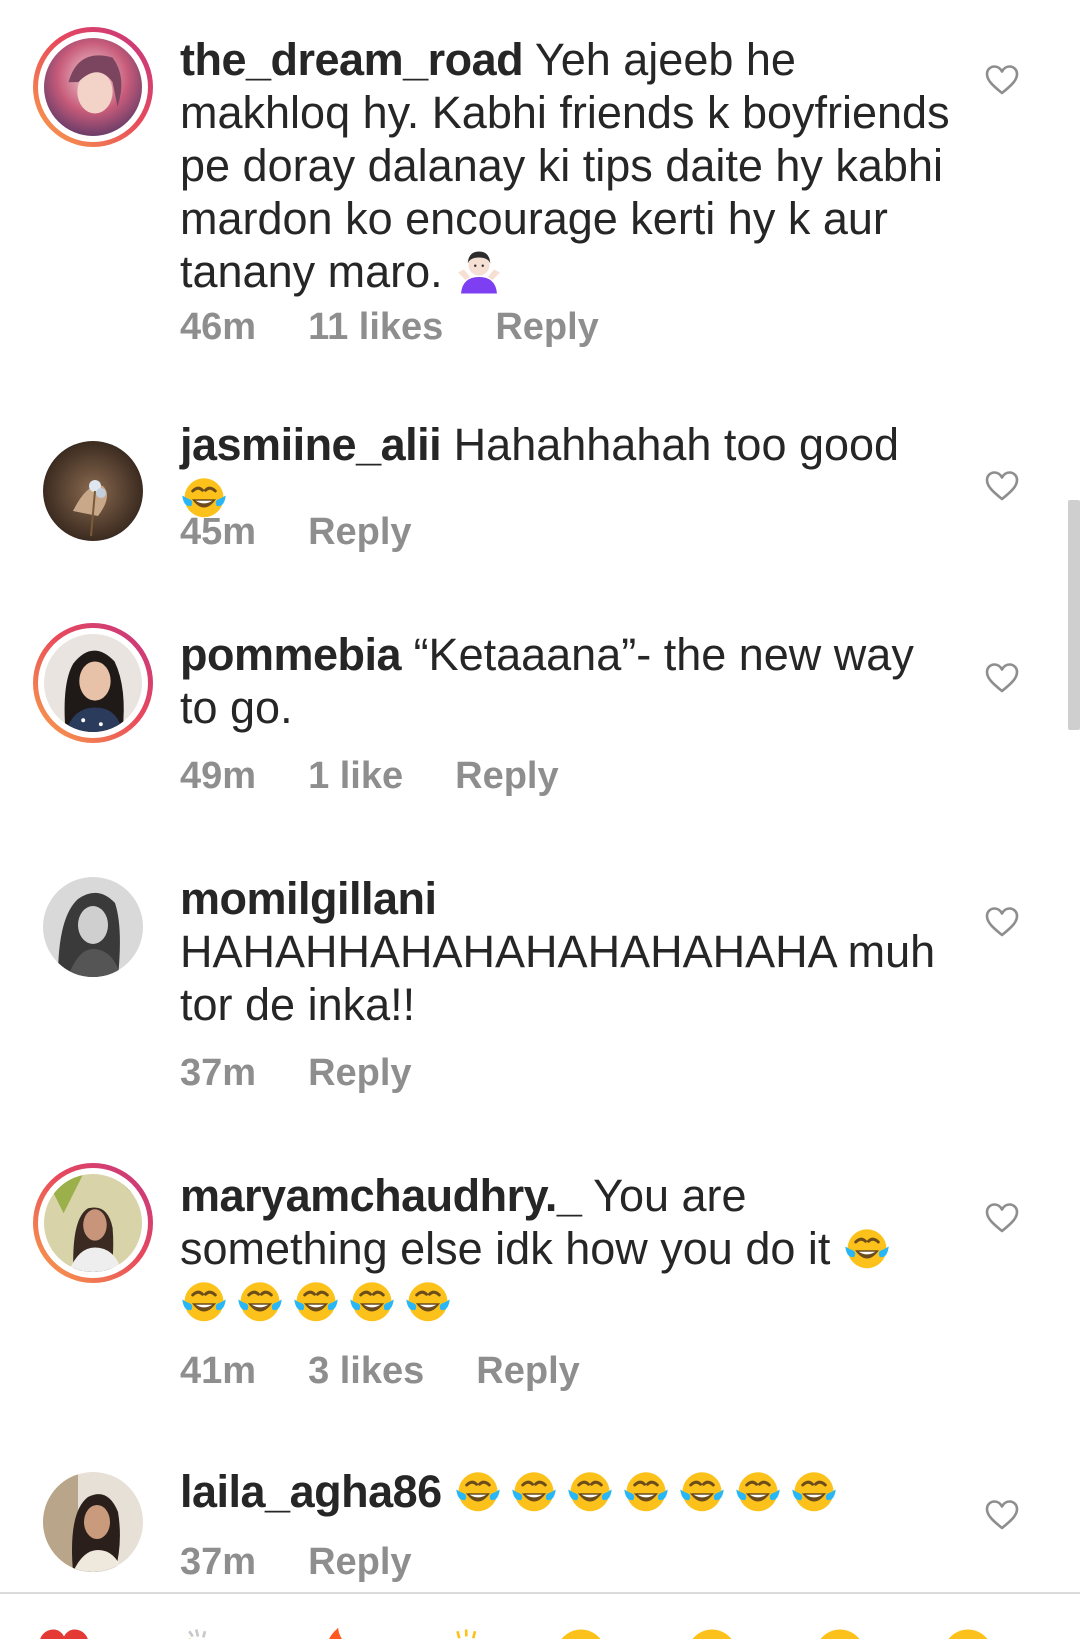 Image resolution: width=1080 pixels, height=1639 pixels. Describe the element at coordinates (565, 681) in the screenshot. I see `comment-body: pommebia “Ketaaana”- the new way to go.` at that location.